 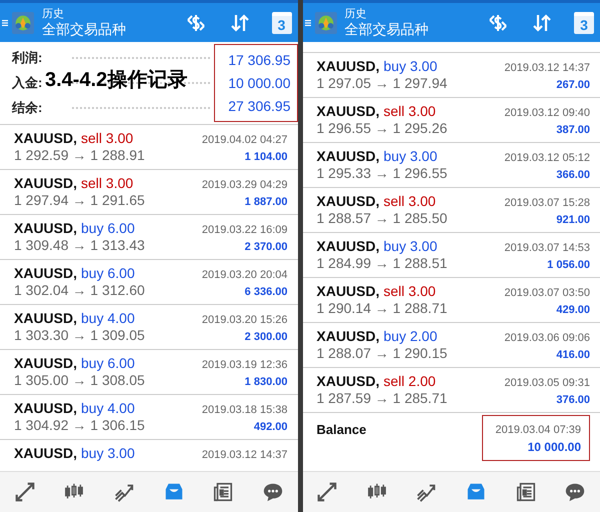 What do you see at coordinates (149, 417) in the screenshot?
I see `trade-row: XAUUSD, buy 4.00 2019.03.18 15:38 1 304.92 → 1 306.15 492.00` at bounding box center [149, 417].